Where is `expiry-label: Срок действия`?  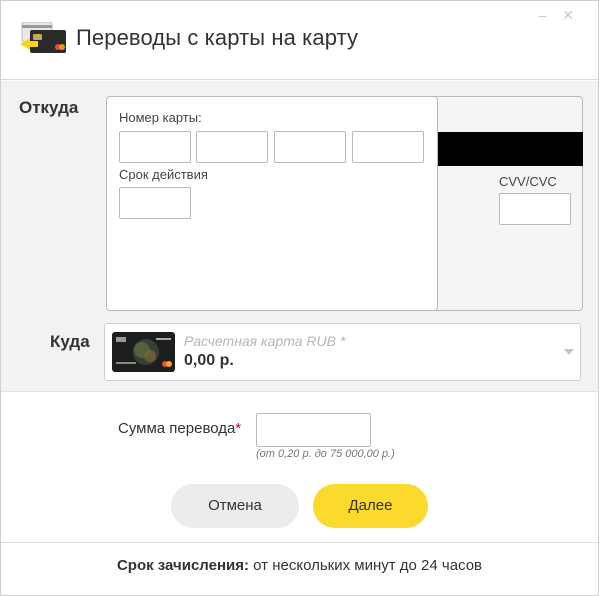
expiry-label: Срок действия is located at coordinates (163, 174).